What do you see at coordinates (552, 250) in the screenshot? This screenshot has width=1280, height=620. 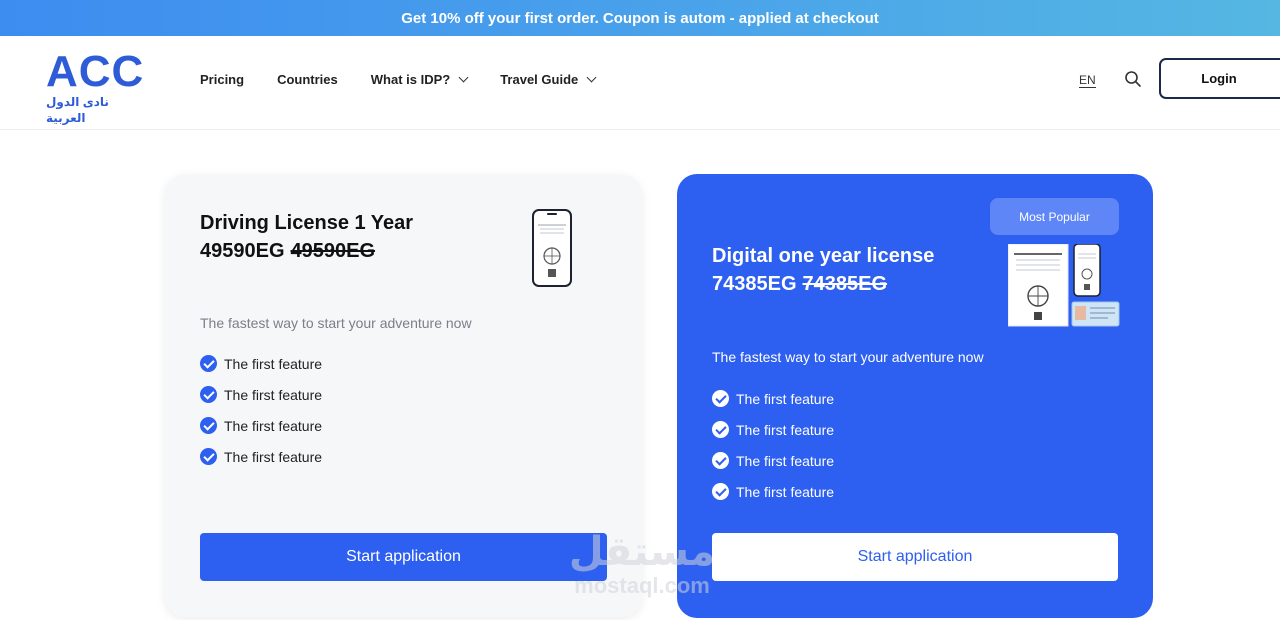 I see `phone-illustration` at bounding box center [552, 250].